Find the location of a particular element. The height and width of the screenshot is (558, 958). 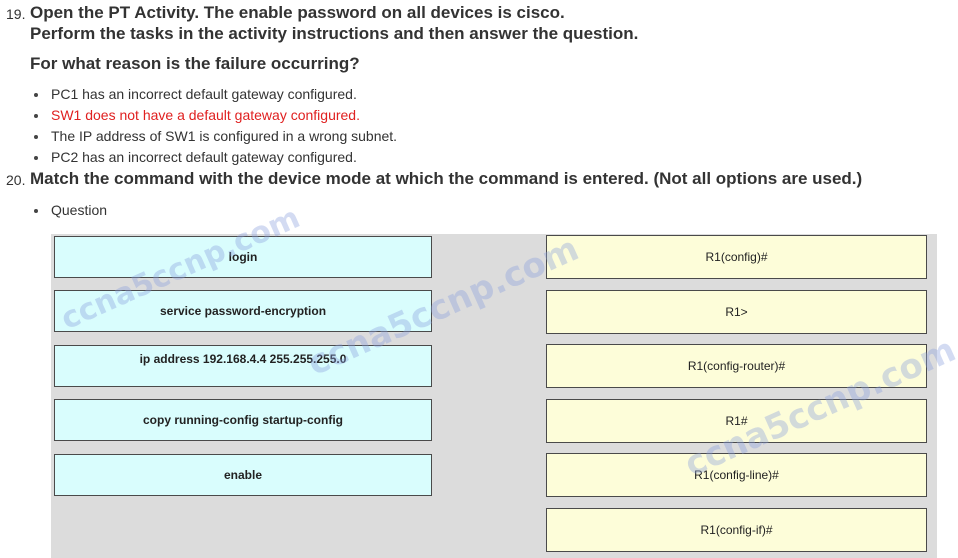

command-login: login is located at coordinates (243, 257).